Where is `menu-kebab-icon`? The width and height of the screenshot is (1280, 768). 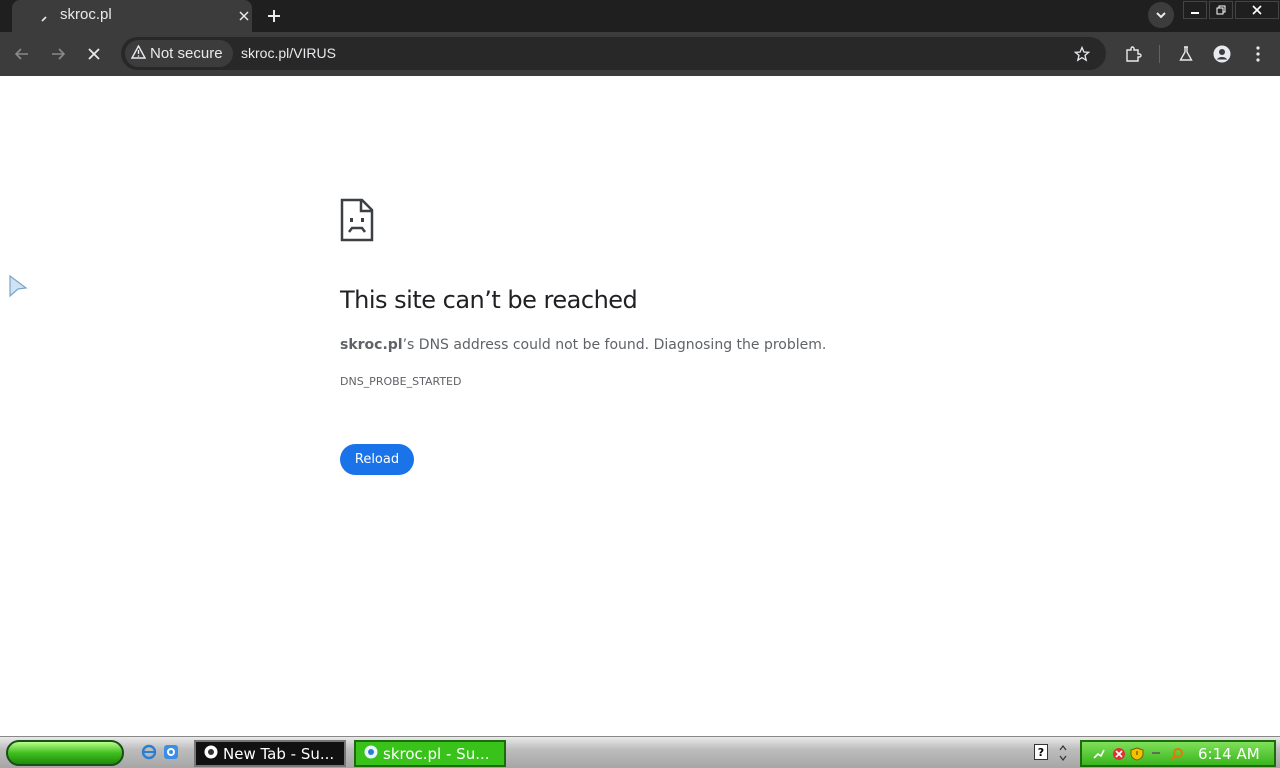 menu-kebab-icon is located at coordinates (1258, 54).